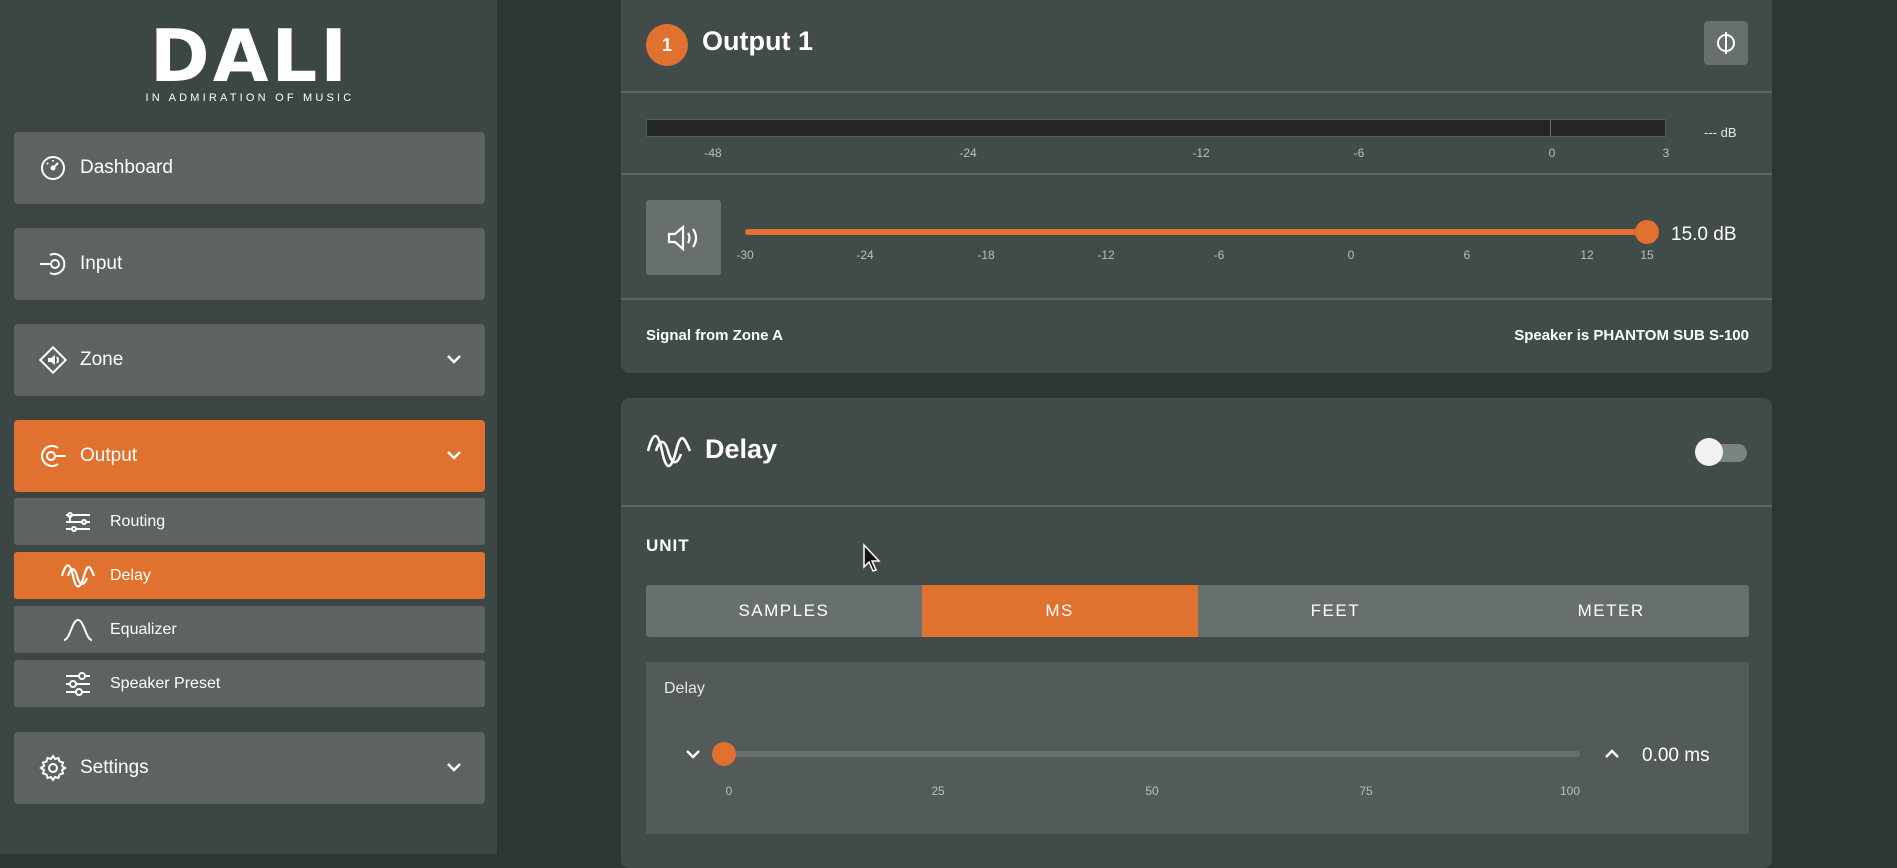 The image size is (1897, 868). I want to click on volume-scale-label: -24, so click(865, 255).